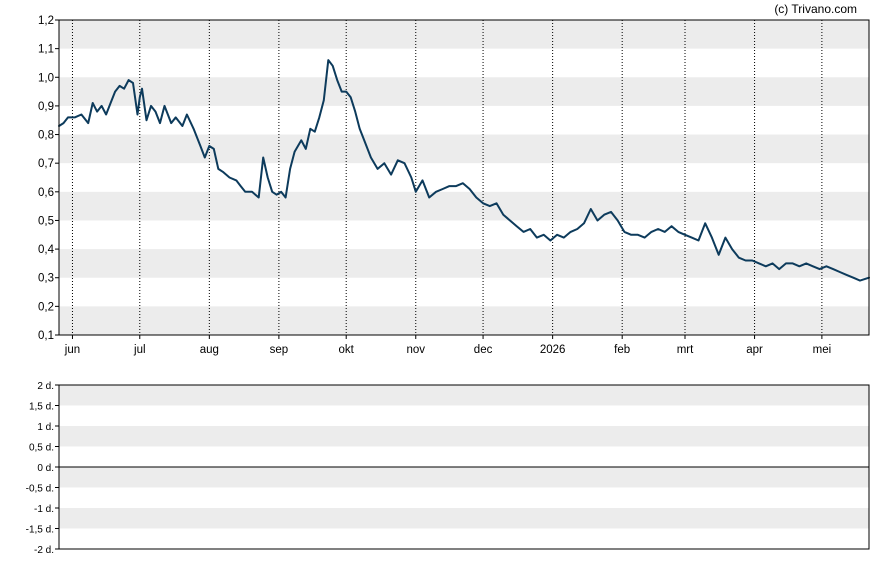  I want to click on price-x-tick-label: mrt, so click(685, 350).